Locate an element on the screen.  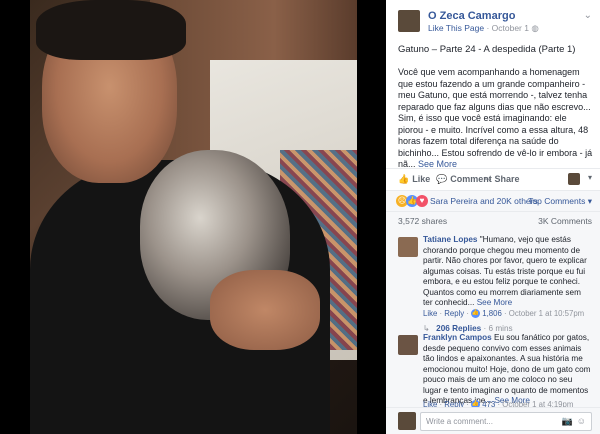
post-meta: Like This Page · October 1 ◍ is located at coordinates (483, 28).